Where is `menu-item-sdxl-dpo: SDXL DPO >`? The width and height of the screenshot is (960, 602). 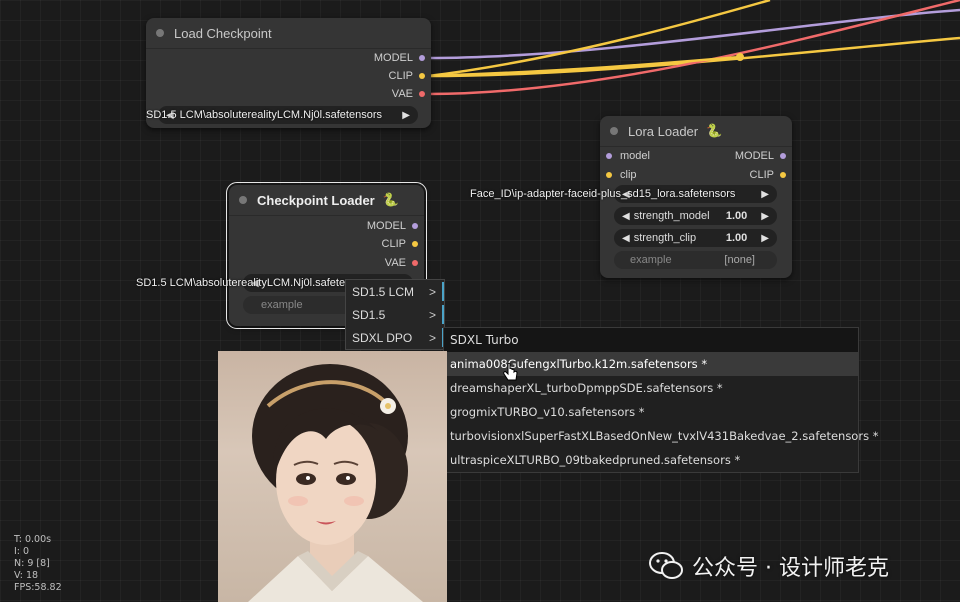
menu-item-sdxl-dpo: SDXL DPO > is located at coordinates (395, 337).